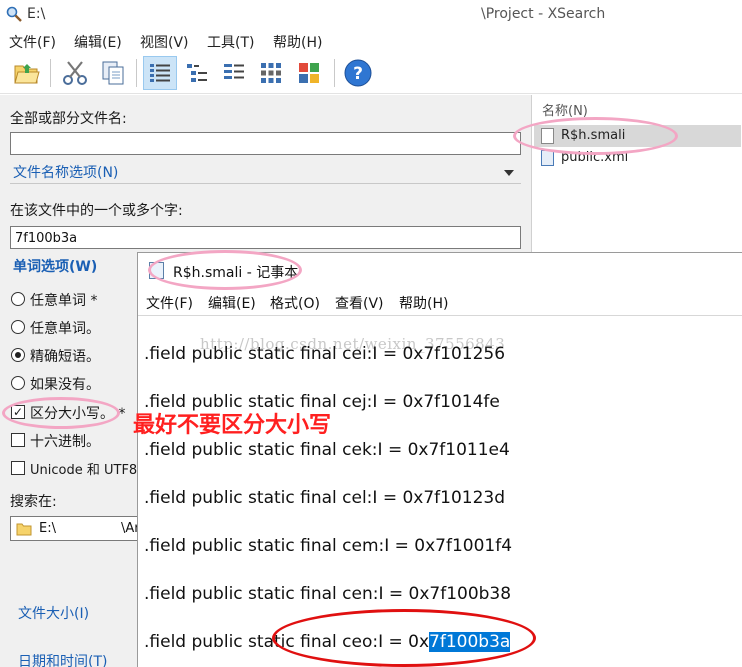  I want to click on radio-if-not, so click(18, 383).